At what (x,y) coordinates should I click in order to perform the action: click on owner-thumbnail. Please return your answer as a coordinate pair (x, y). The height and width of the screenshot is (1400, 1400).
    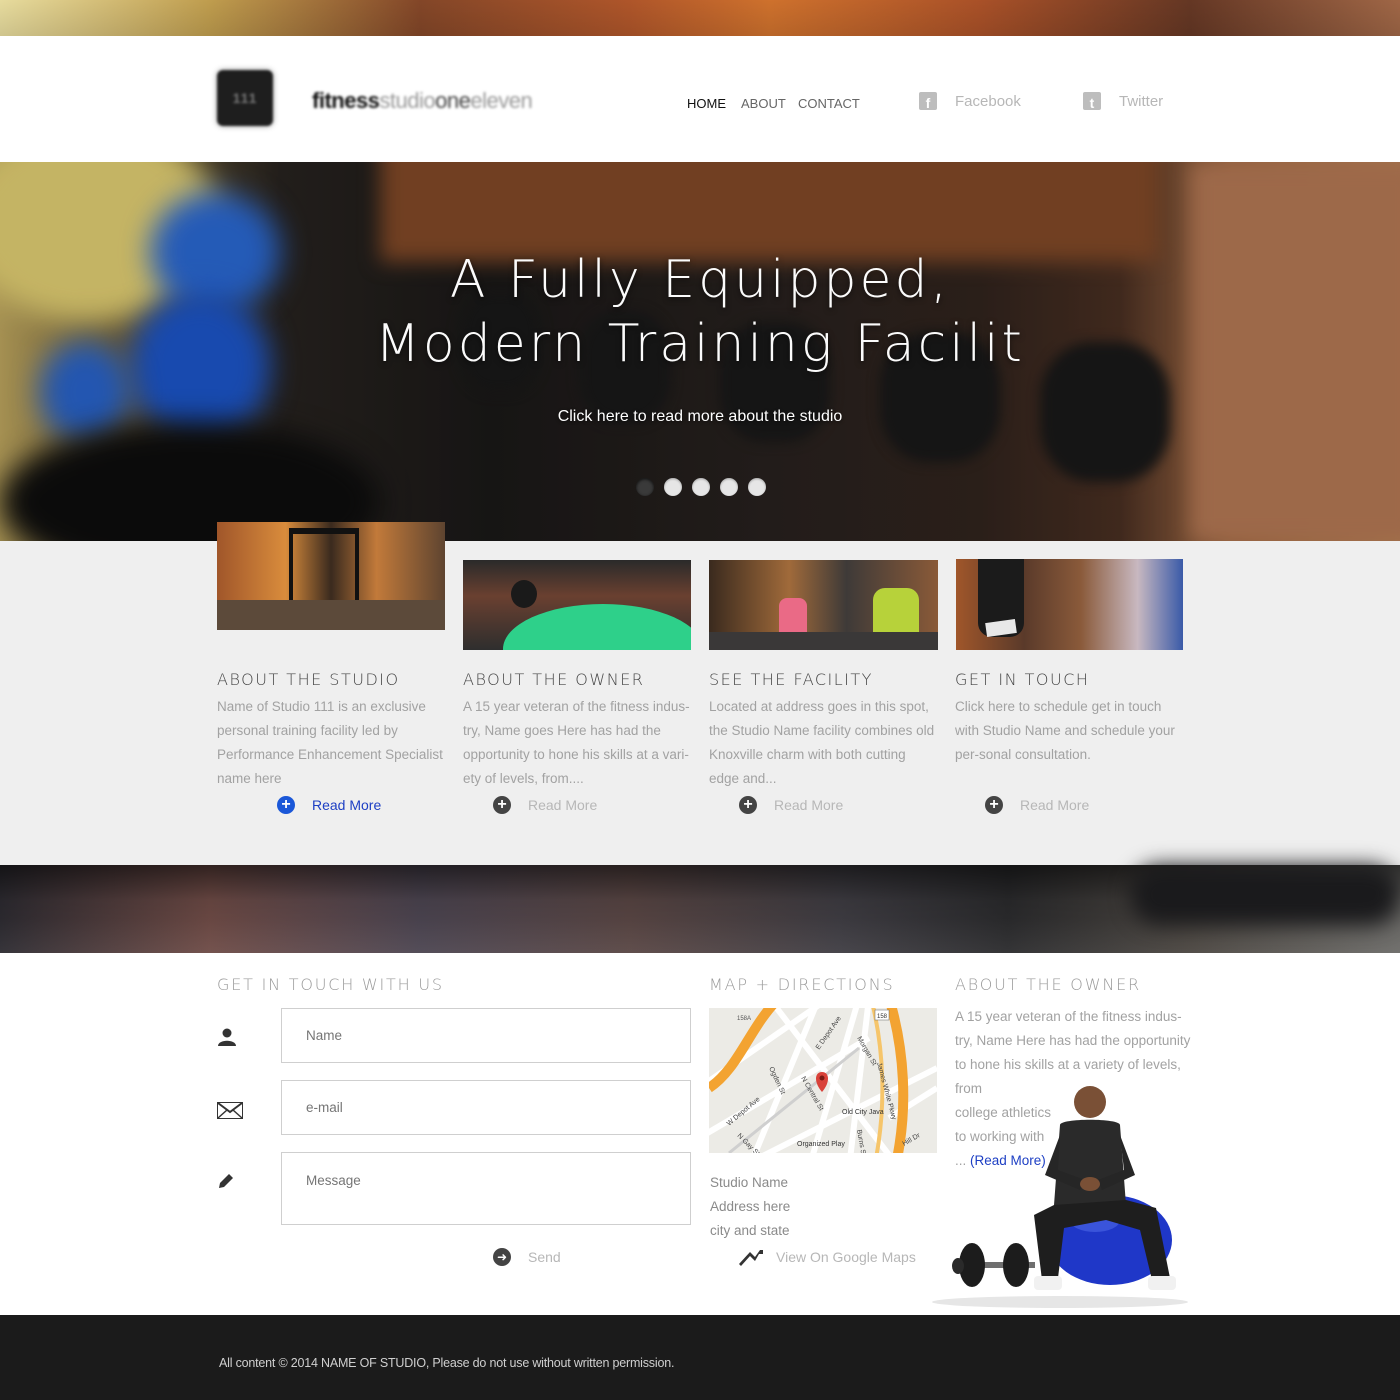
    Looking at the image, I should click on (577, 605).